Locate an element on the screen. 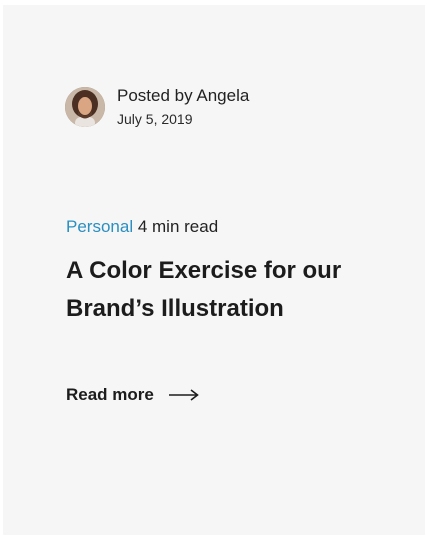  post-author: Posted by Angela July 5, 2019 is located at coordinates (157, 107).